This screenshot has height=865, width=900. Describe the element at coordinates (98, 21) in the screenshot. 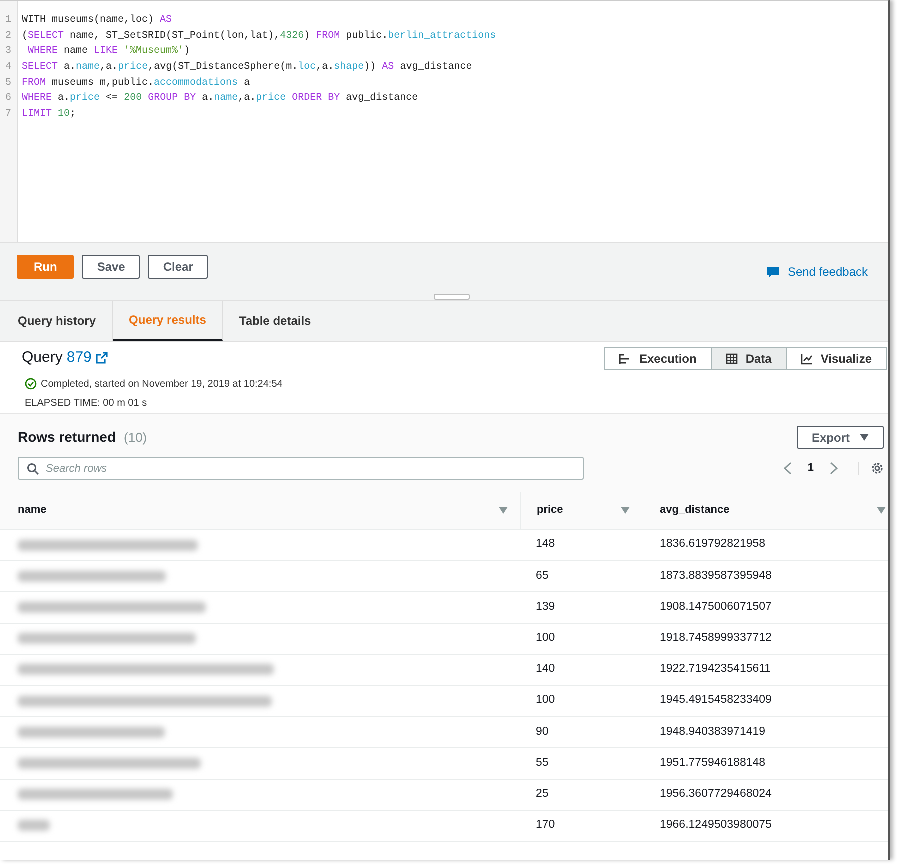

I see `code-line: WITH museums(name,loc) AS` at that location.